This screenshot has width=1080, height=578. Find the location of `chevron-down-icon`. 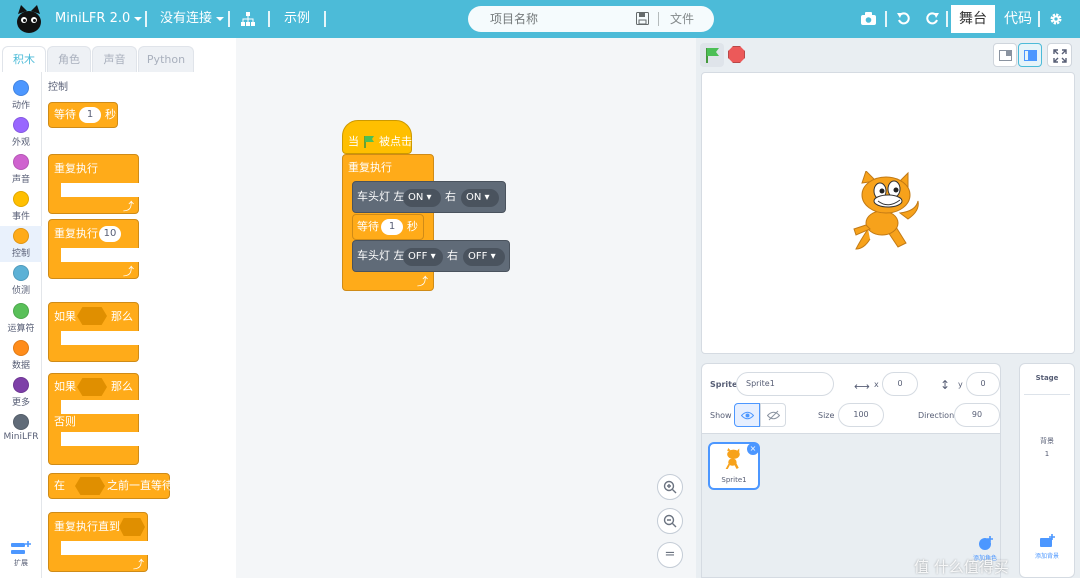

chevron-down-icon is located at coordinates (138, 18).